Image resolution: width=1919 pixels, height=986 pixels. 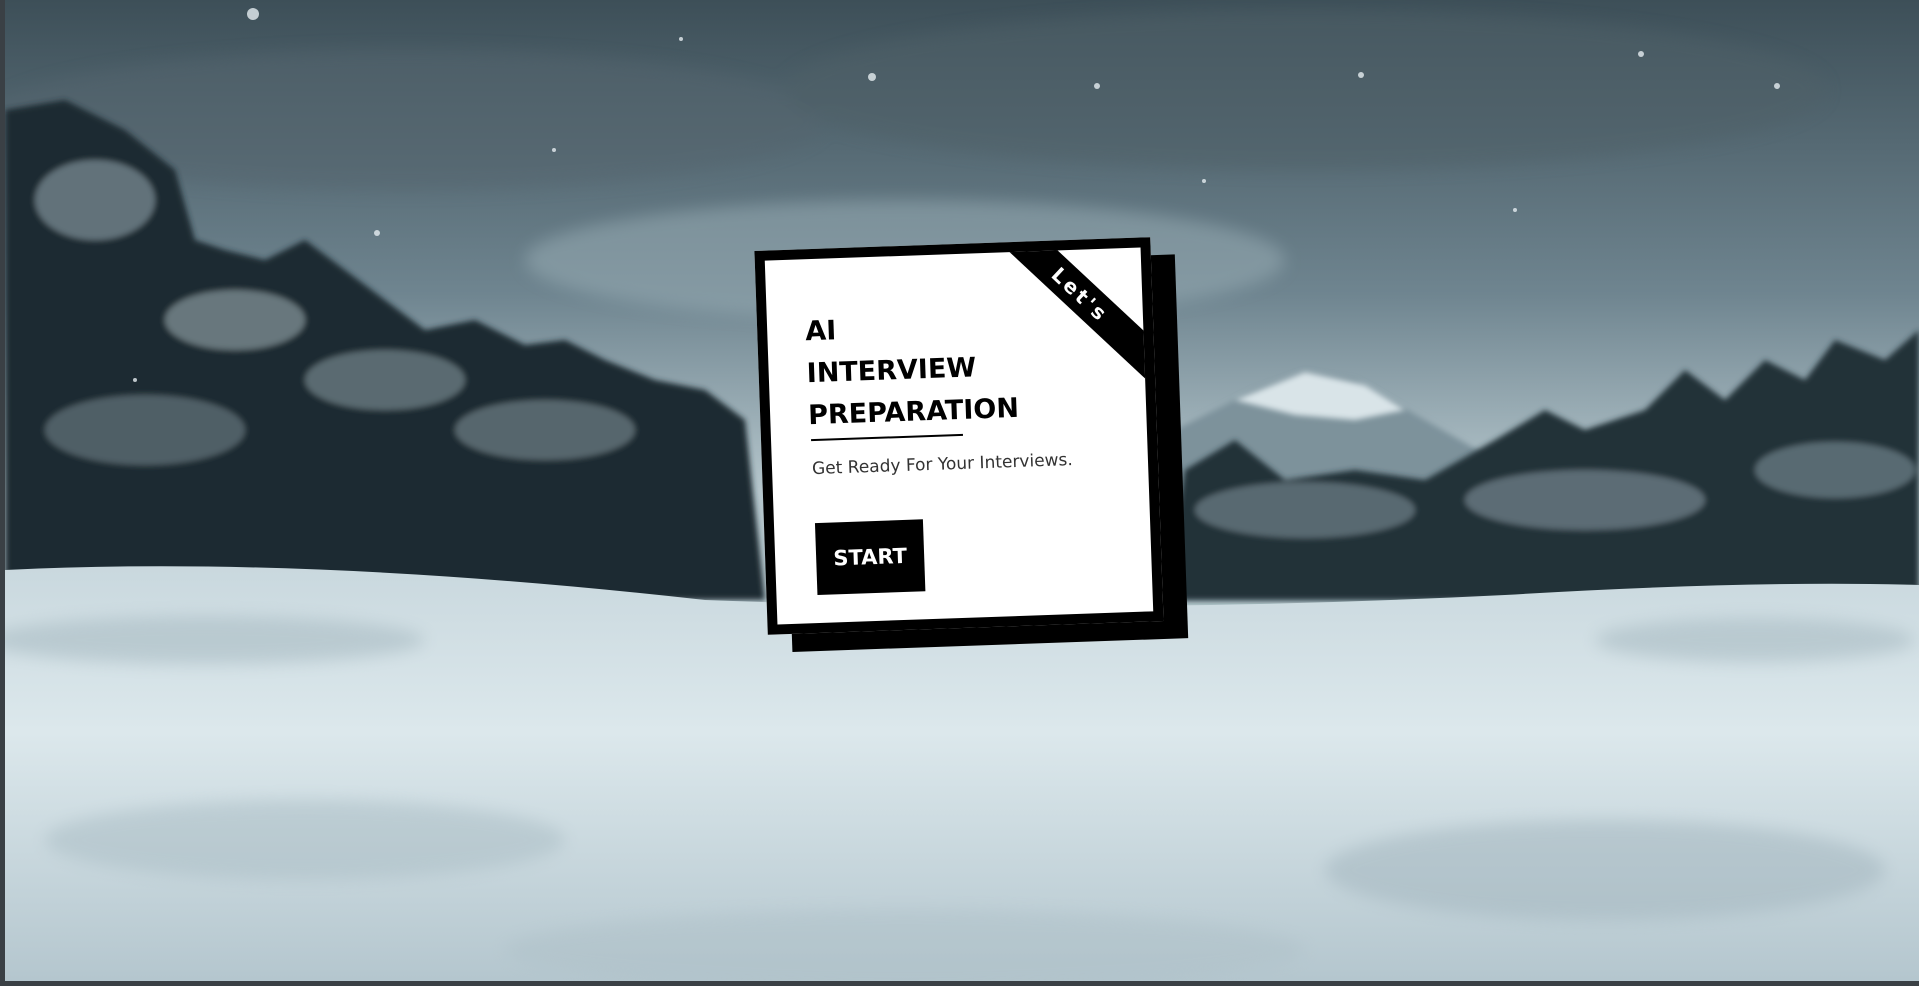 I want to click on title-line-ai: AI, so click(x=820, y=331).